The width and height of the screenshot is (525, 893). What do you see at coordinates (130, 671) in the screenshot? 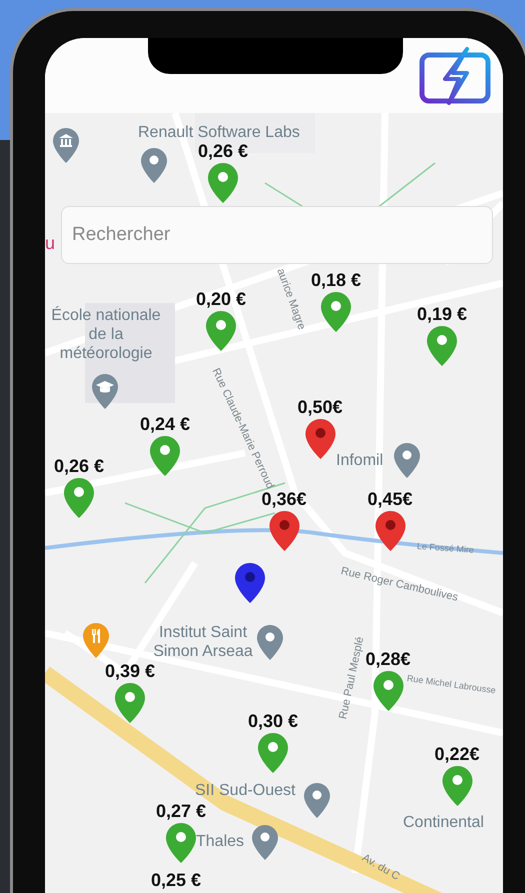
I see `price-label: 0,39 €` at bounding box center [130, 671].